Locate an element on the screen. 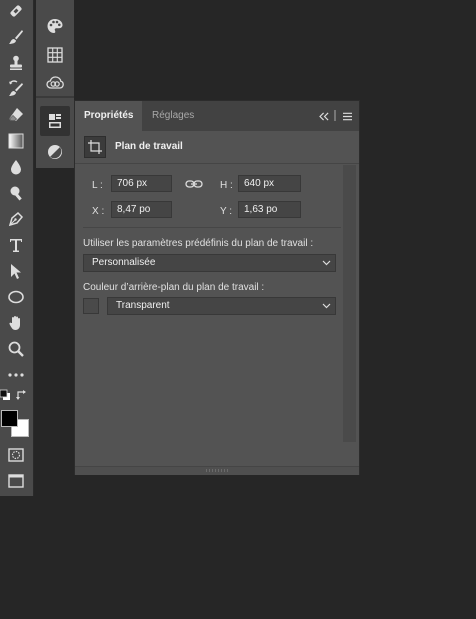  panel-title-row: Plan de travail is located at coordinates (217, 147).